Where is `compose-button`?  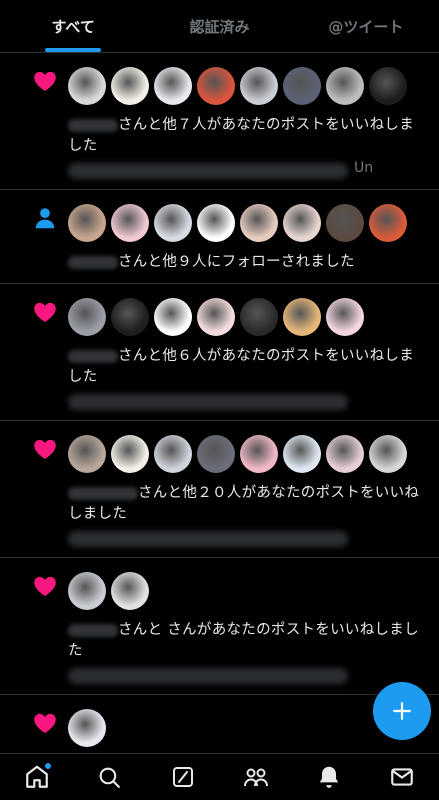
compose-button is located at coordinates (402, 711).